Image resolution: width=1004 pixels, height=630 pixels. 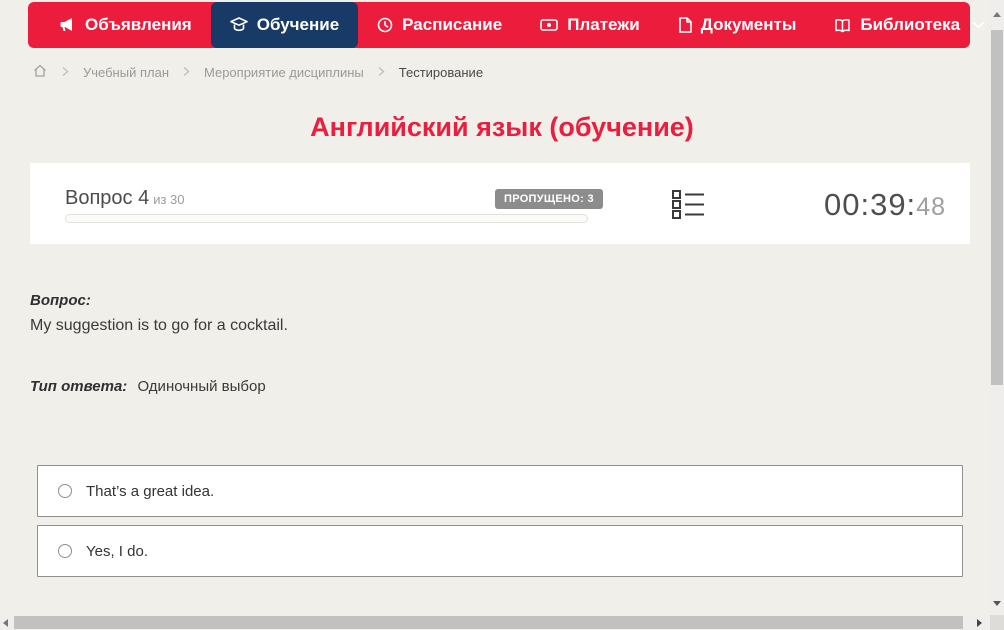 I want to click on document-icon, so click(x=685, y=25).